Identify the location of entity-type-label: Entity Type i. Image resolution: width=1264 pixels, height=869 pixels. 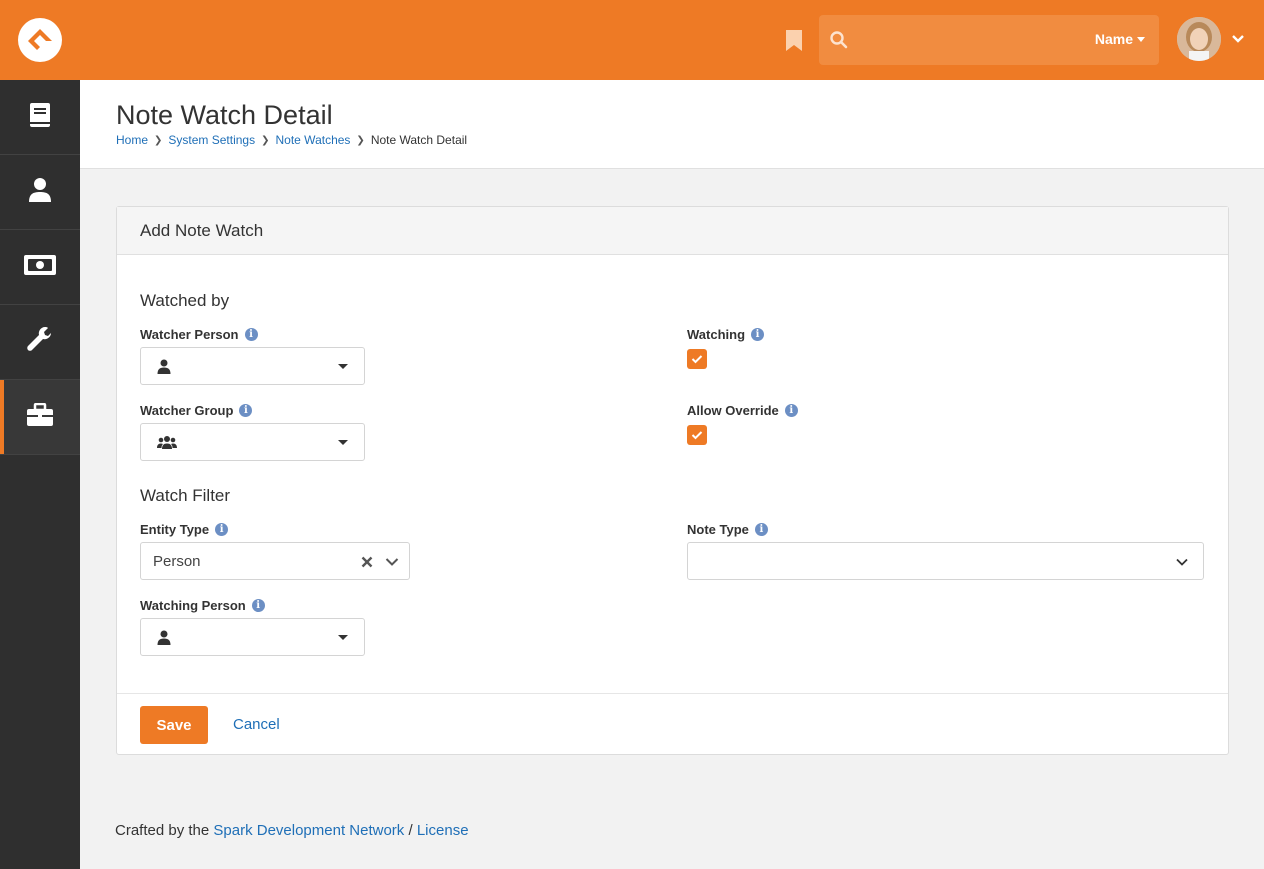
(184, 529).